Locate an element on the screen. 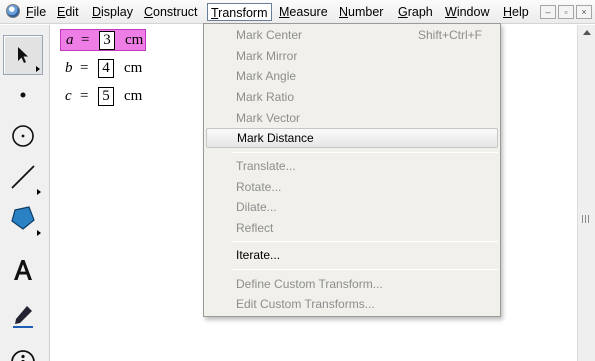 This screenshot has height=361, width=595. polygon-tool is located at coordinates (23, 218).